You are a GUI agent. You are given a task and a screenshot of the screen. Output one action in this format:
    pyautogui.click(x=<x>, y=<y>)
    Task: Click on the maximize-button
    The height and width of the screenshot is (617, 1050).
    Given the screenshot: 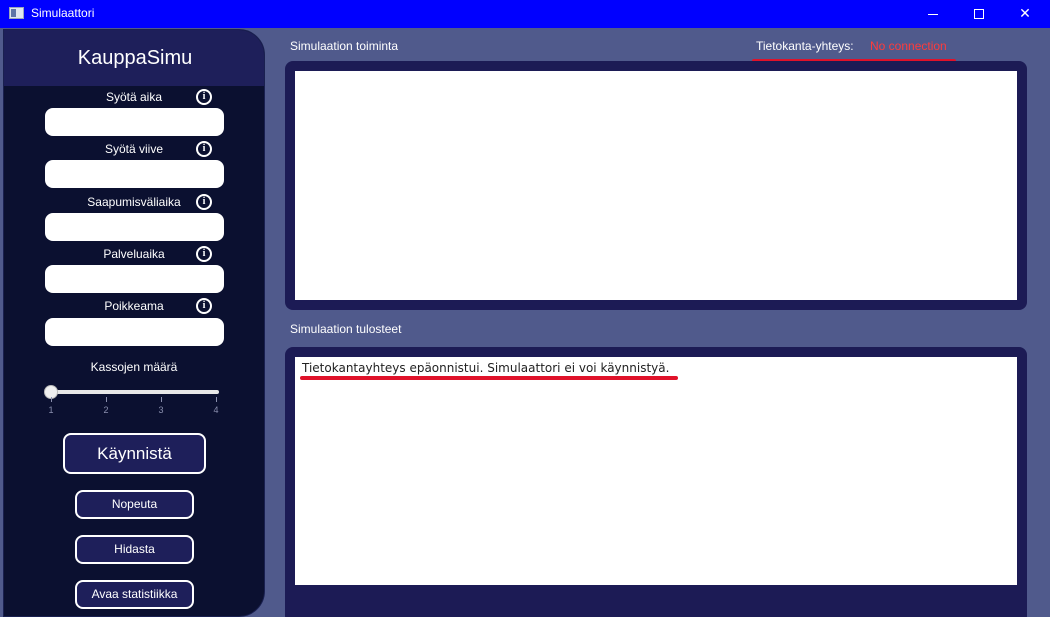 What is the action you would take?
    pyautogui.click(x=979, y=14)
    